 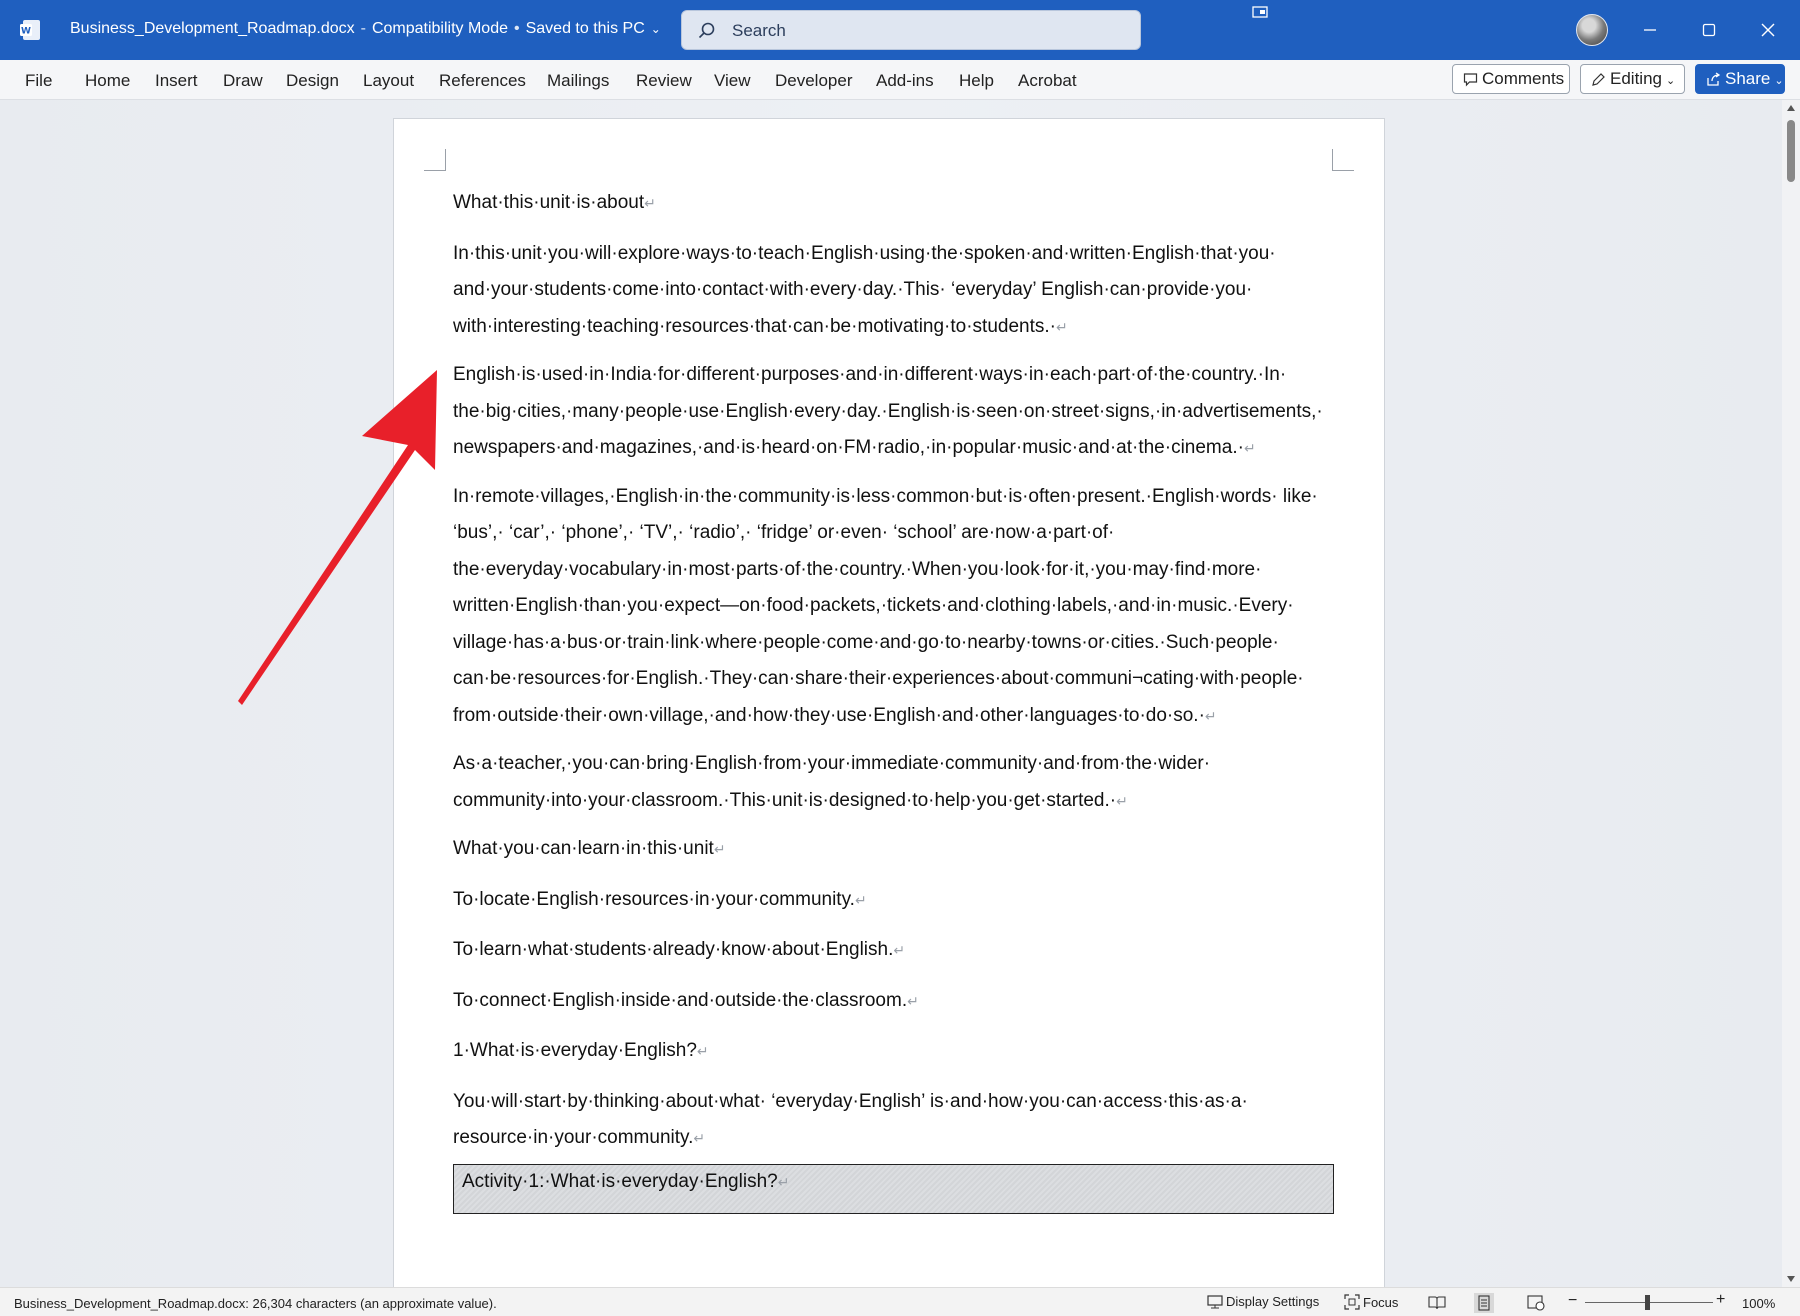 What do you see at coordinates (38, 81) in the screenshot?
I see `tab-file: File` at bounding box center [38, 81].